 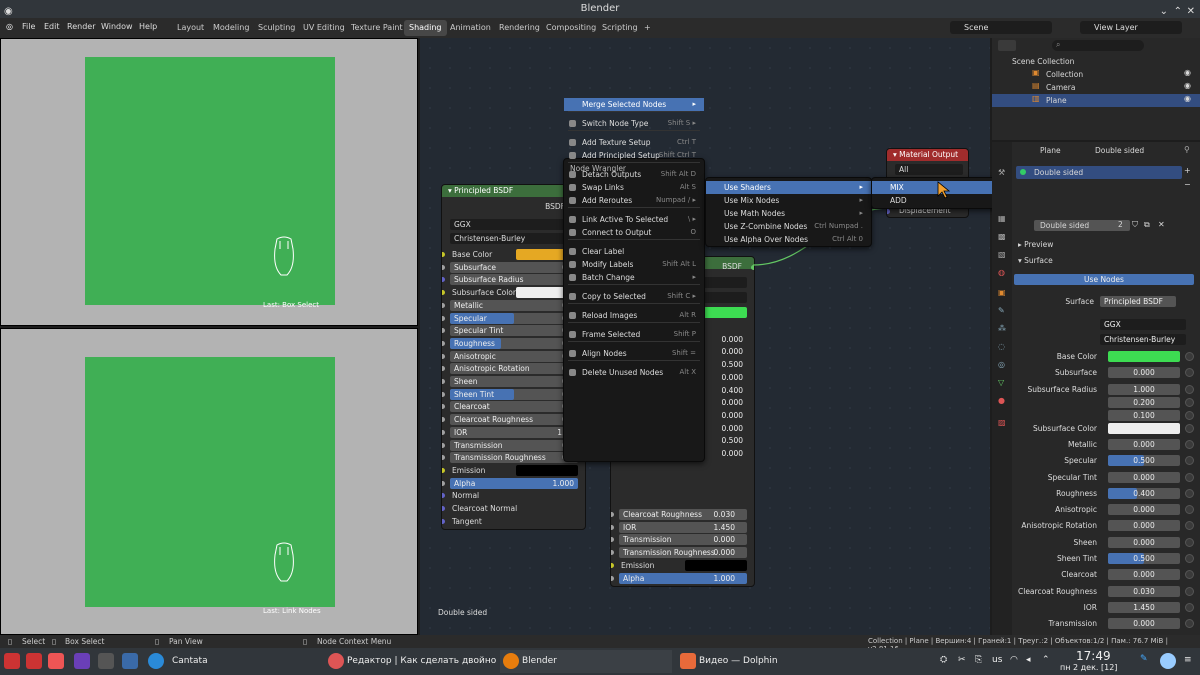 I want to click on menu-item: Merge Selected Nodes ▸, so click(x=634, y=104).